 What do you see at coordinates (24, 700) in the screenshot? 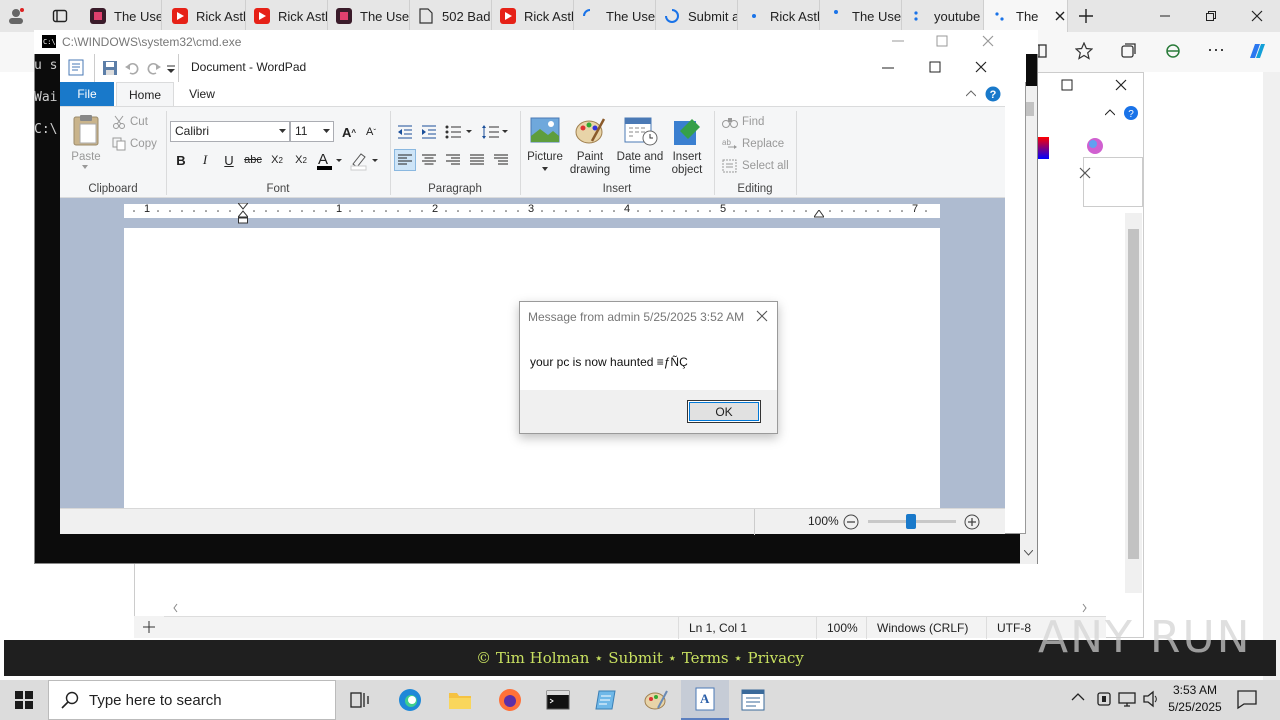
I see `start-button` at bounding box center [24, 700].